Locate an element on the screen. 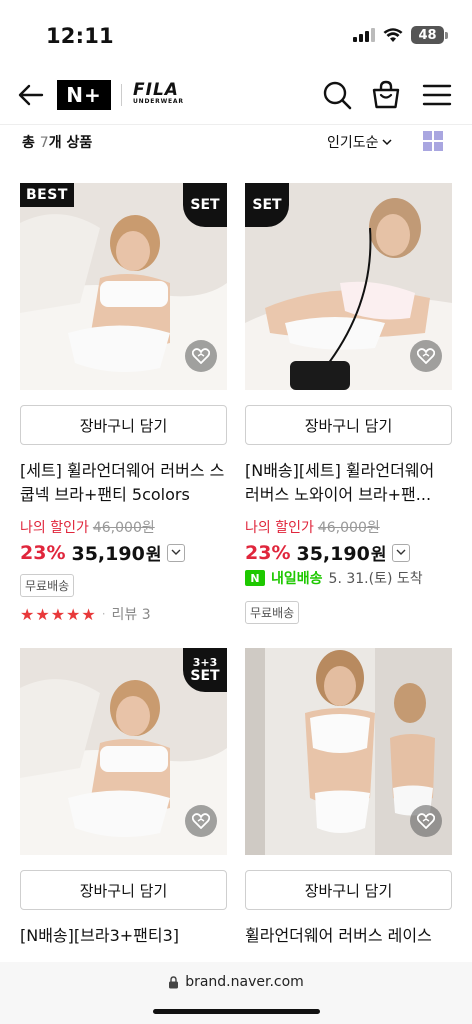  rating: ★ ★ ★ ★ ★ · 리뷰 3 is located at coordinates (85, 614).